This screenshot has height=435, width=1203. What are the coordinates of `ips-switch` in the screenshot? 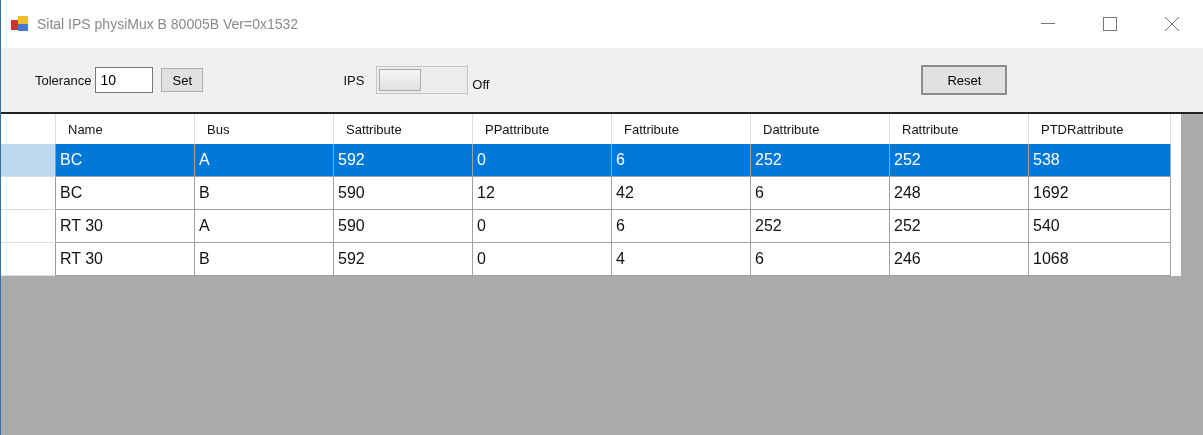 It's located at (422, 80).